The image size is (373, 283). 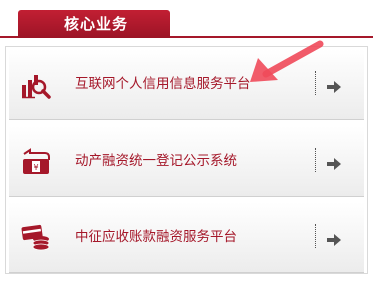 What do you see at coordinates (156, 237) in the screenshot?
I see `service-item-label: 中征应收账款融资服务平台` at bounding box center [156, 237].